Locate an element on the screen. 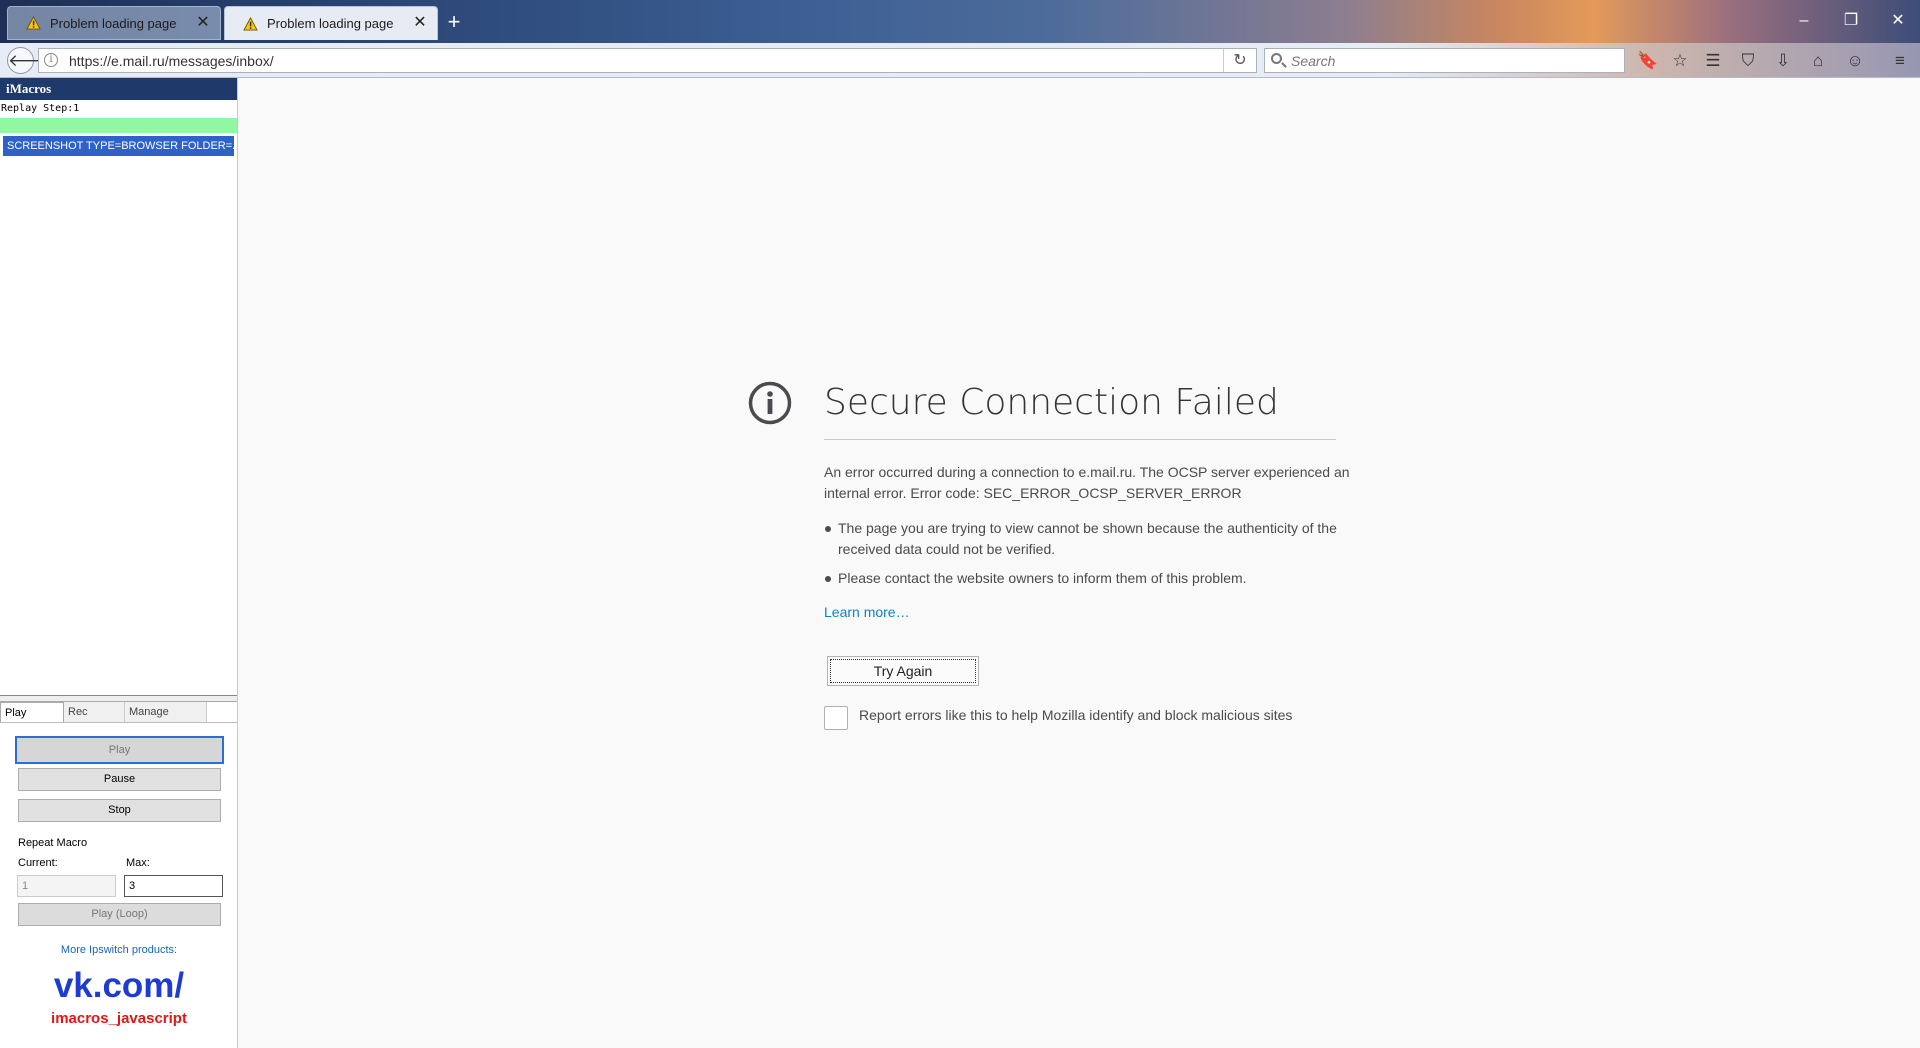 The width and height of the screenshot is (1920, 1048). play-button: Play is located at coordinates (119, 750).